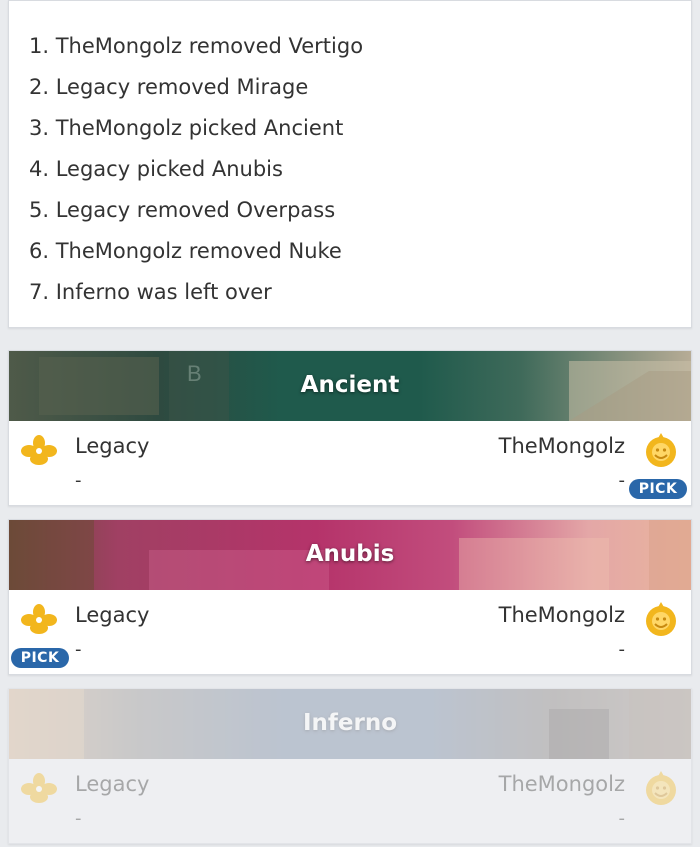  Describe the element at coordinates (350, 801) in the screenshot. I see `score-row: Legacy - TheMongolz -` at that location.